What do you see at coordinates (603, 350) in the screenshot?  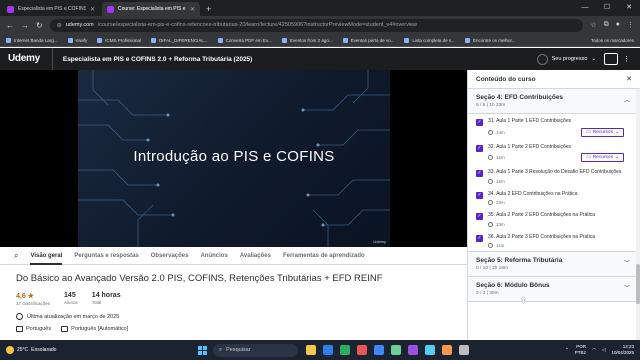 I see `speaker-icon: ◁` at bounding box center [603, 350].